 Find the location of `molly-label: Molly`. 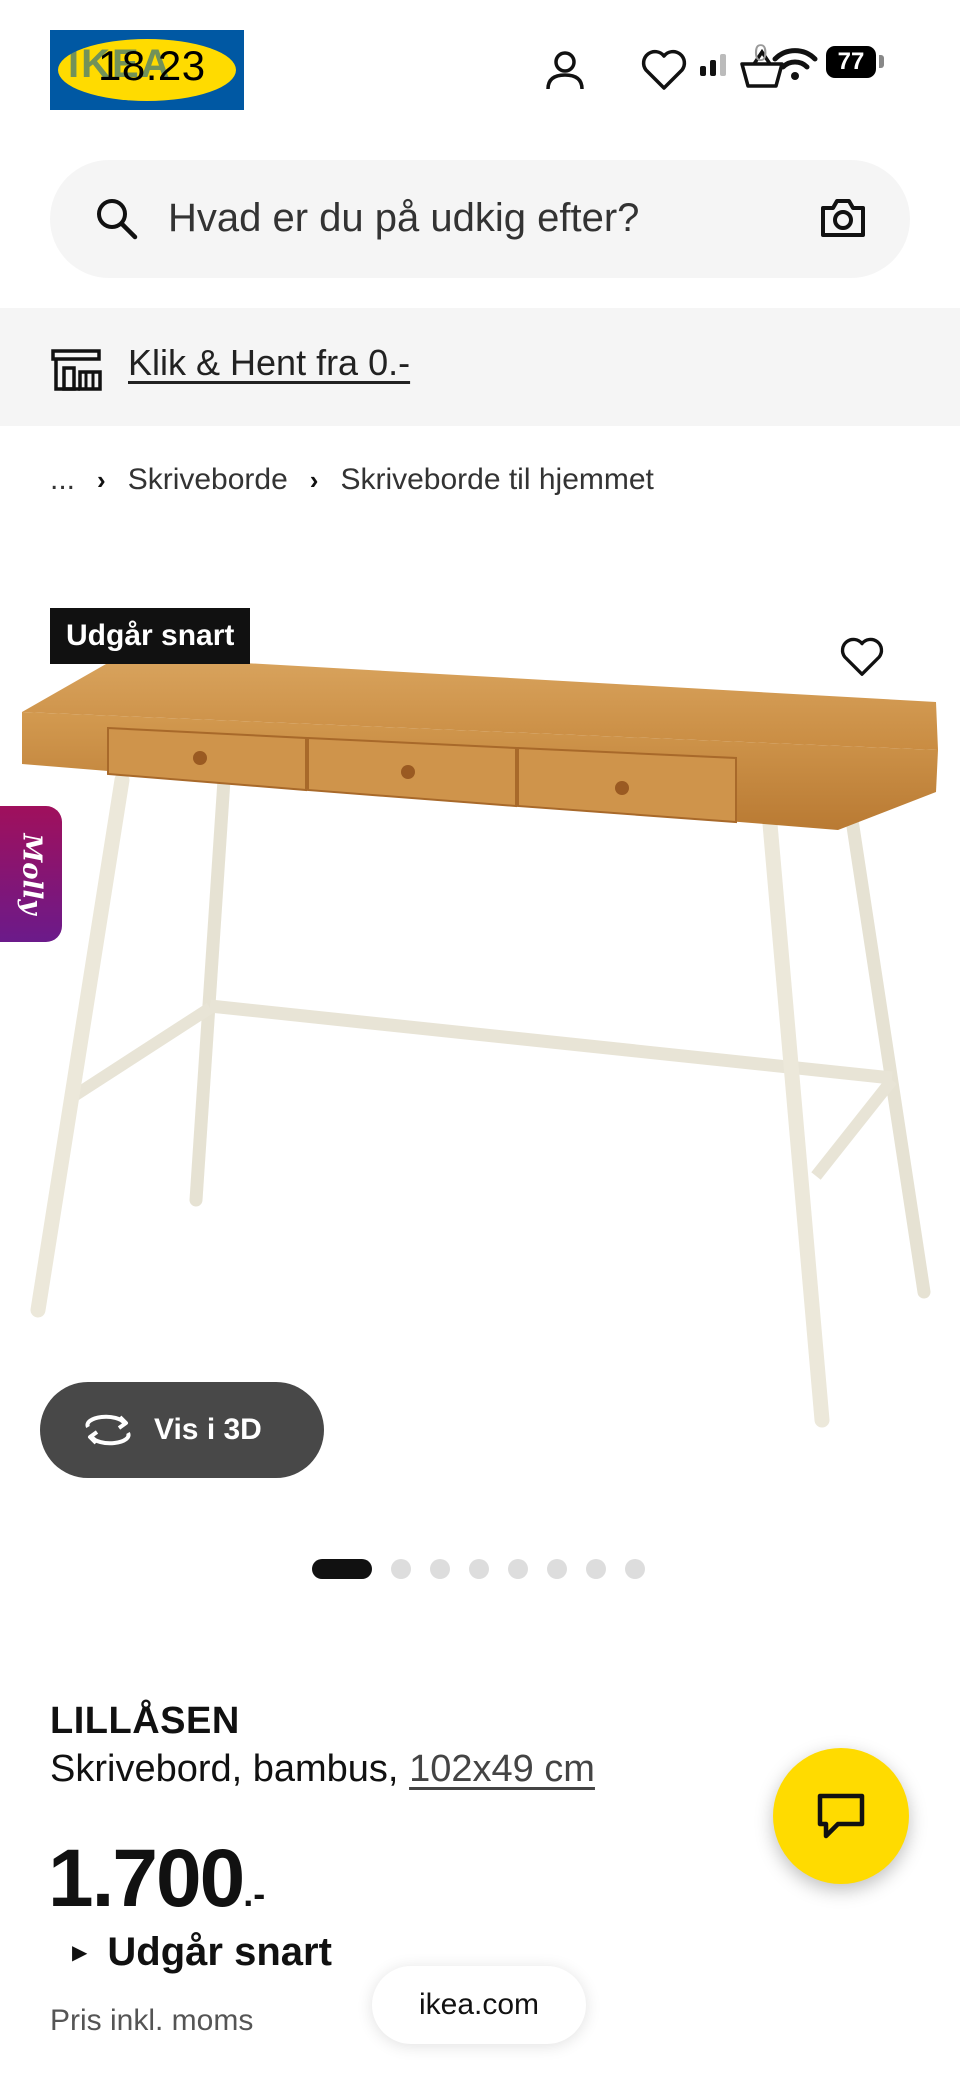

molly-label: Molly is located at coordinates (31, 874).